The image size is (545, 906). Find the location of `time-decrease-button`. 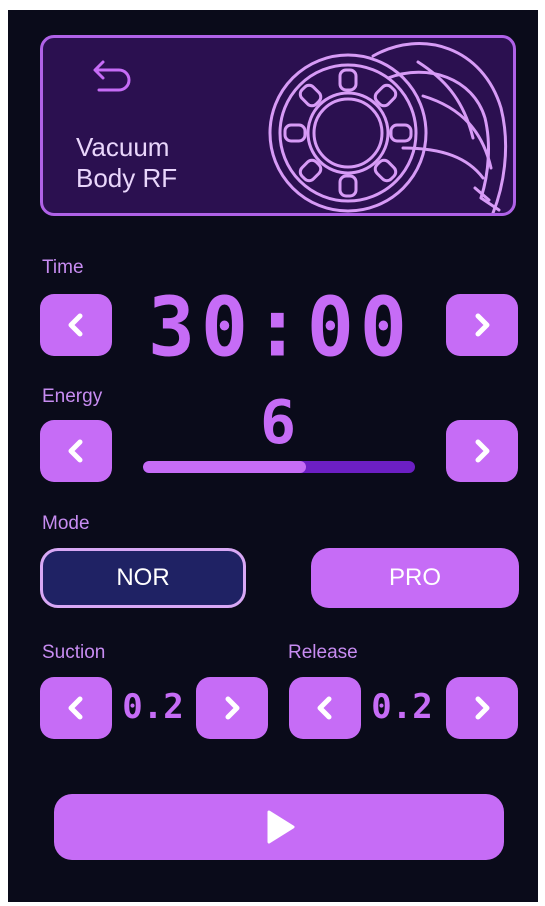

time-decrease-button is located at coordinates (76, 325).